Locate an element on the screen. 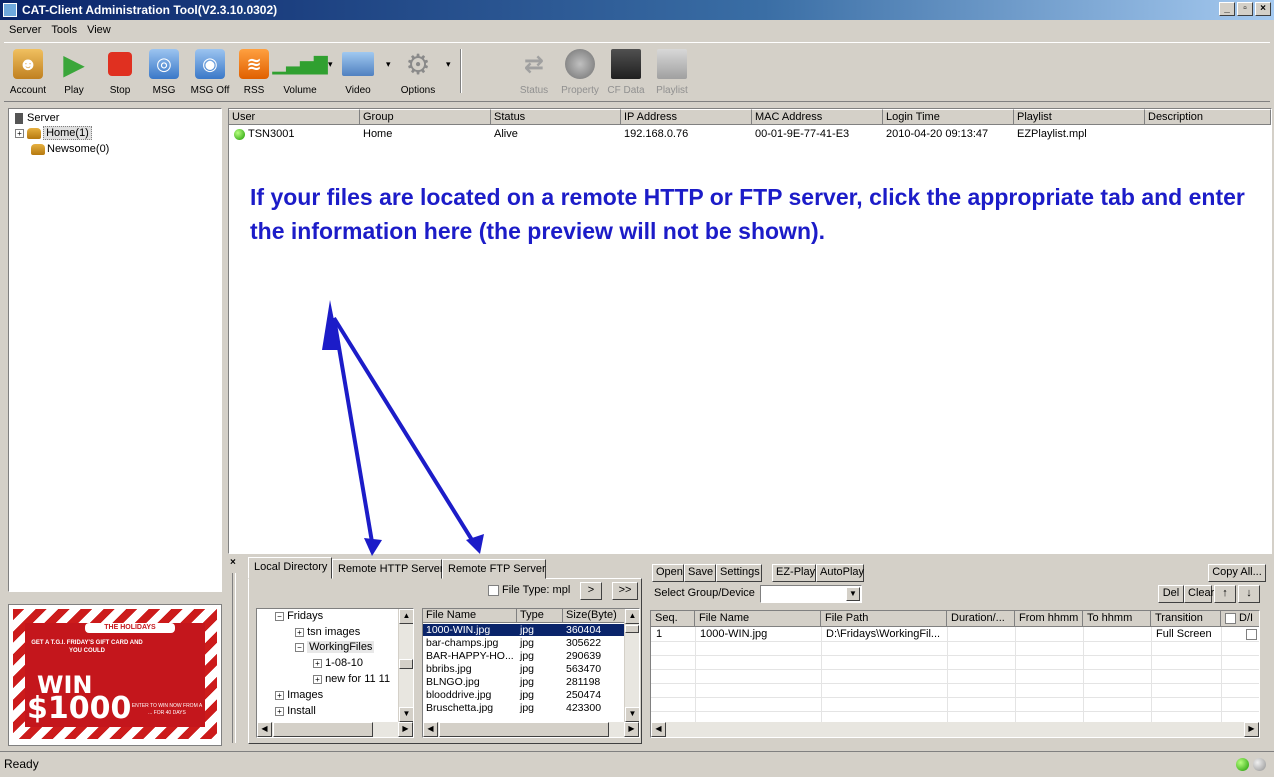  msg-off-button: ◉ MSG Off is located at coordinates (210, 72).